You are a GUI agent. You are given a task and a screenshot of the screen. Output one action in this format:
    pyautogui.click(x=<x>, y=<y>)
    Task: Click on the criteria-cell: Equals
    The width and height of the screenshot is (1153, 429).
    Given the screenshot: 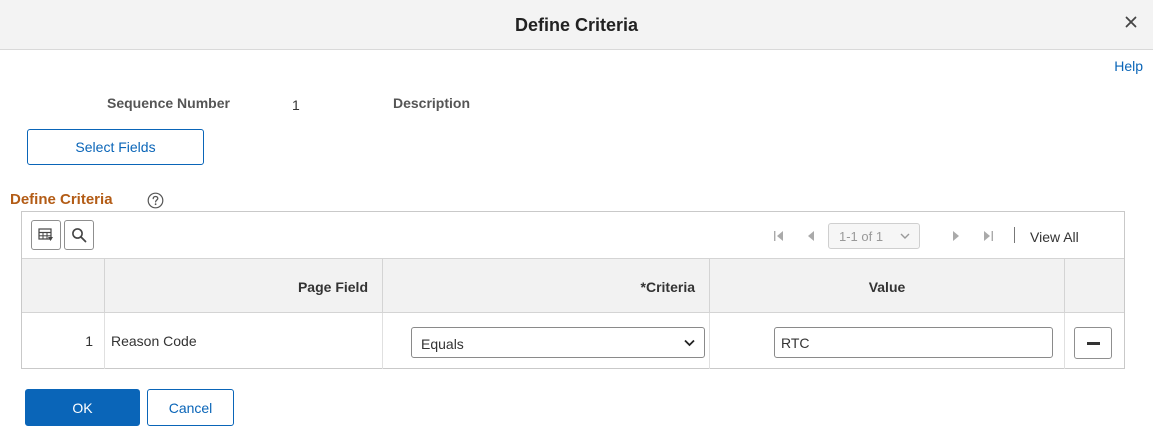 What is the action you would take?
    pyautogui.click(x=546, y=341)
    